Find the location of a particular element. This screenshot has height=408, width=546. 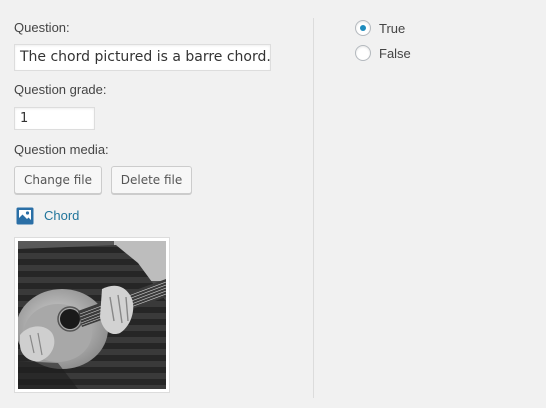

answer-label-true: True is located at coordinates (392, 28).